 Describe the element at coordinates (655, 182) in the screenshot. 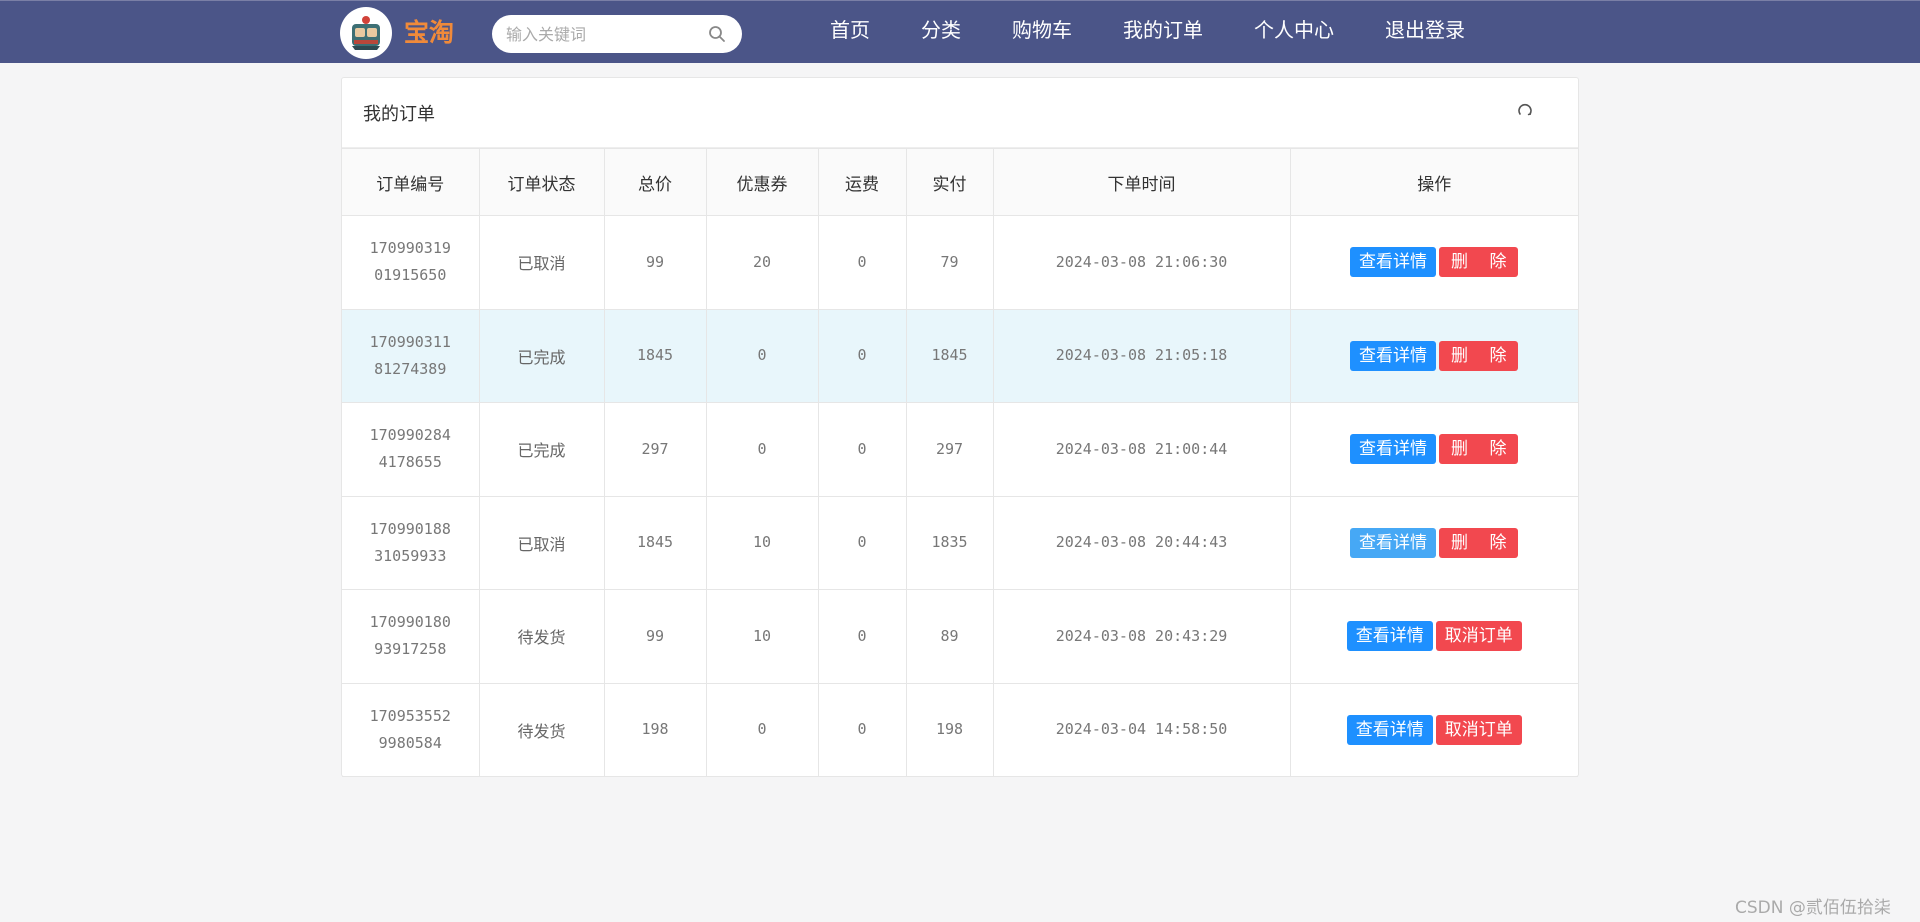

I see `column-header-total: 总价` at that location.